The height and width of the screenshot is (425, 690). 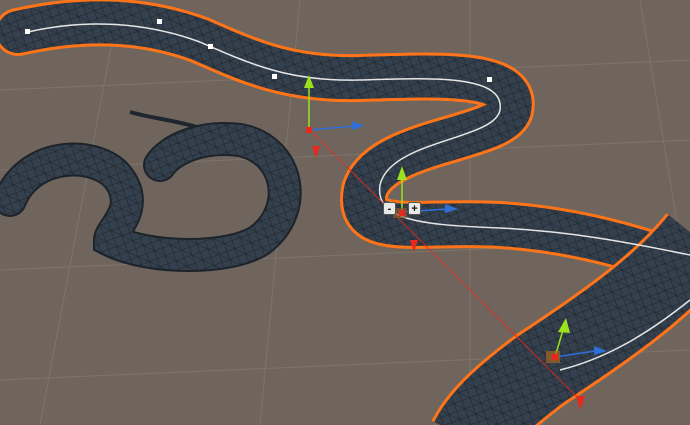 I want to click on add-point-button: +, so click(x=414, y=208).